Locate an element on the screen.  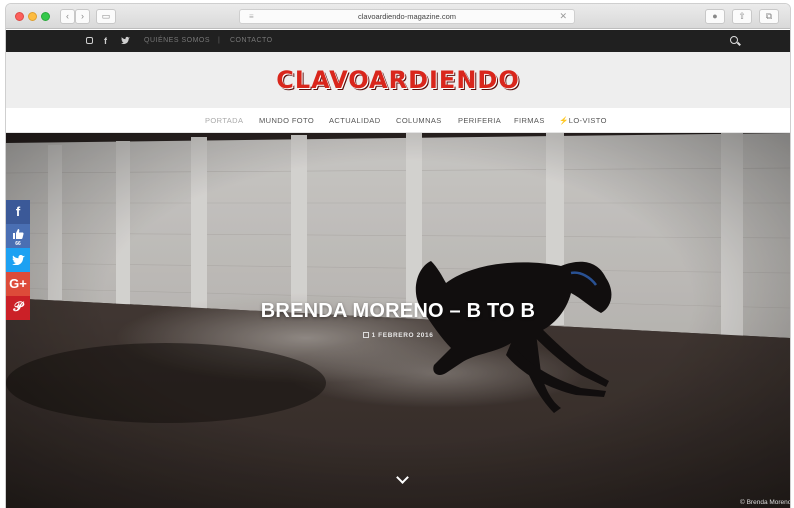
hero-date-text: 1 FEBRERO 2016 is located at coordinates (402, 335).